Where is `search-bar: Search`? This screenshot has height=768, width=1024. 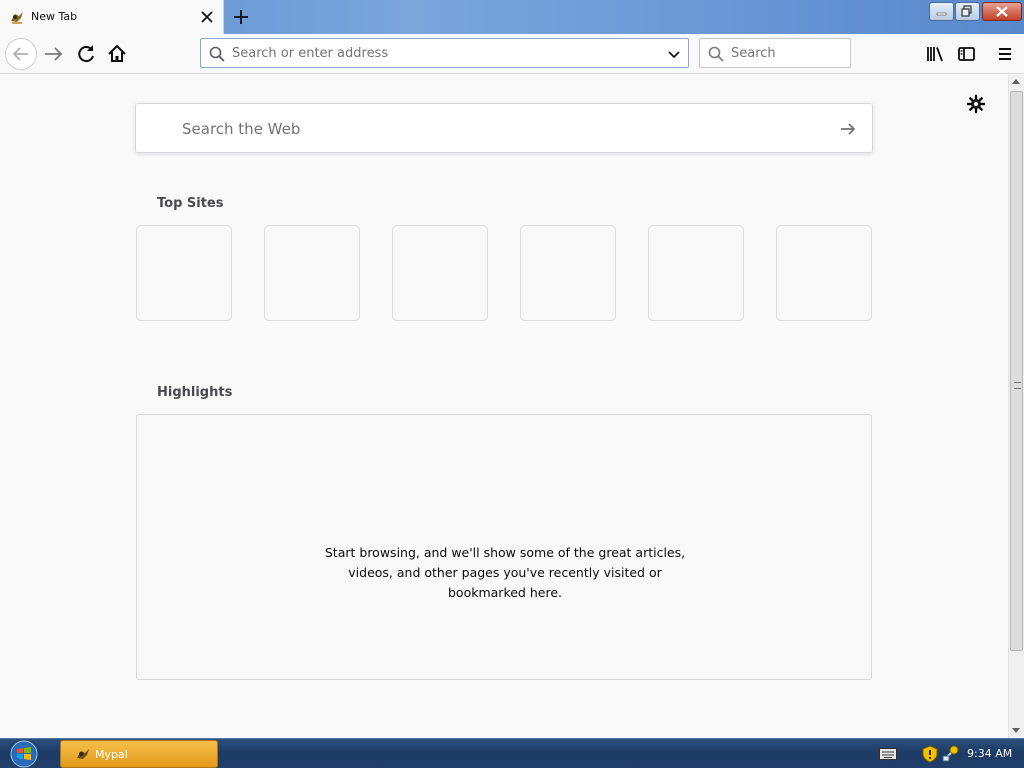 search-bar: Search is located at coordinates (775, 53).